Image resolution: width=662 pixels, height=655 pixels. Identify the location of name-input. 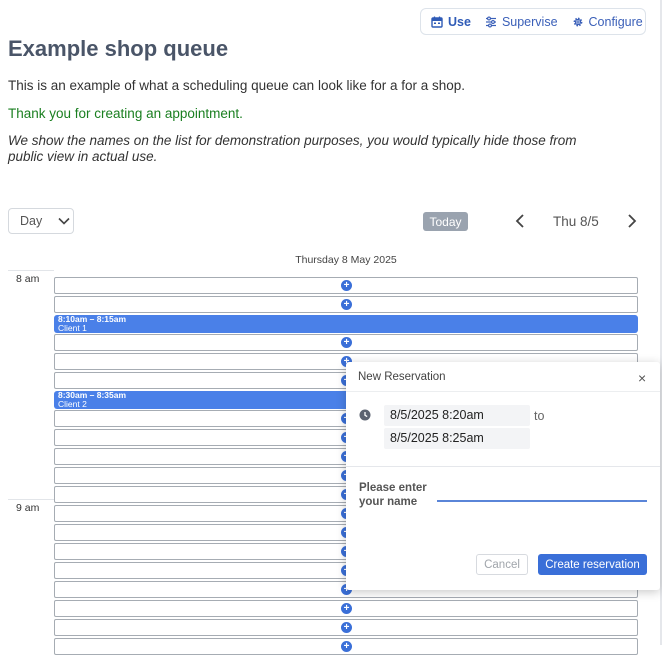
(542, 493).